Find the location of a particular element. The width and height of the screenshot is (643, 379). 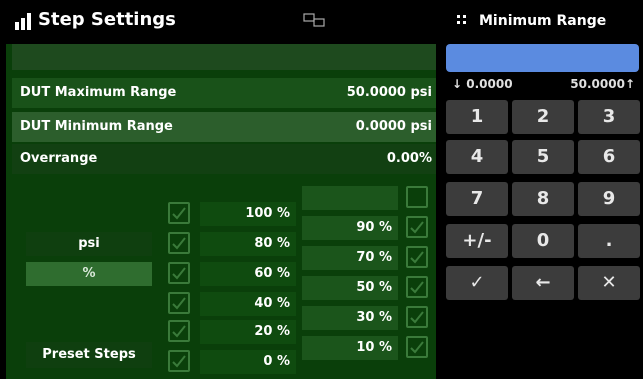

step-value: 60 % is located at coordinates (248, 274).